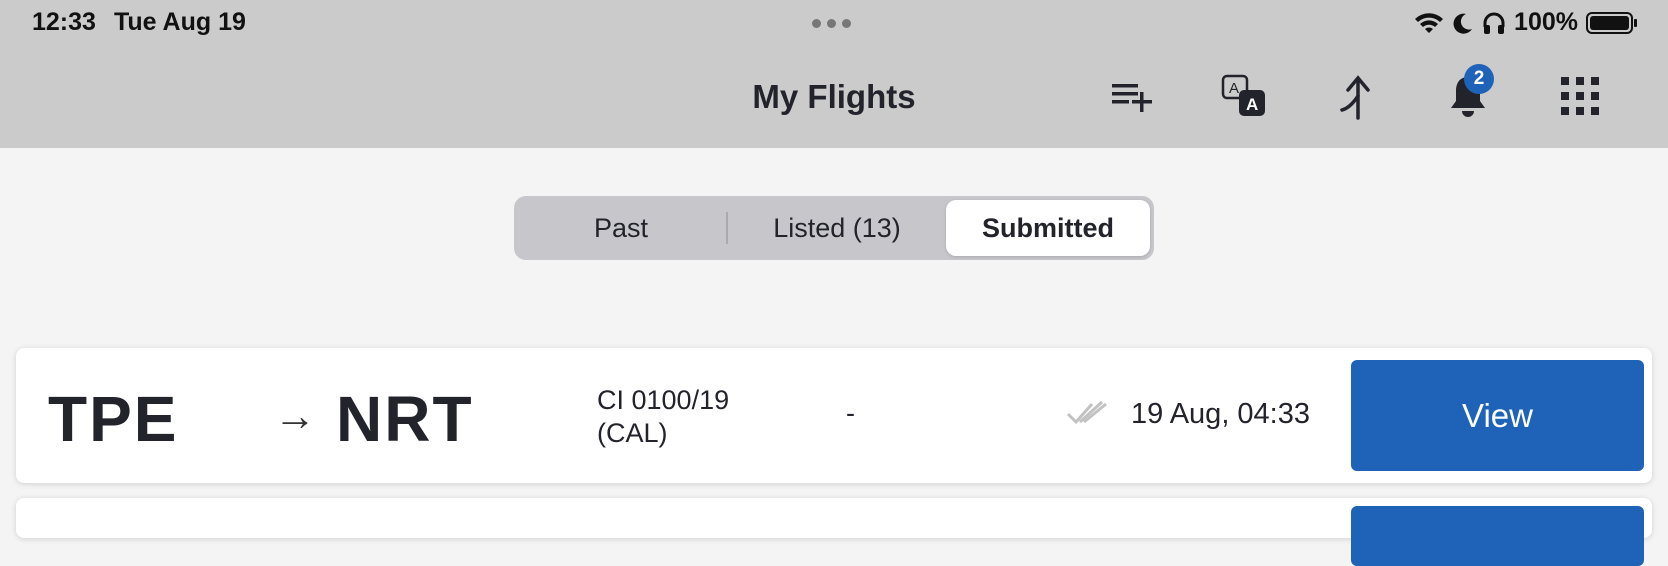 This screenshot has width=1668, height=566. Describe the element at coordinates (632, 433) in the screenshot. I see `airline-code: (CAL)` at that location.